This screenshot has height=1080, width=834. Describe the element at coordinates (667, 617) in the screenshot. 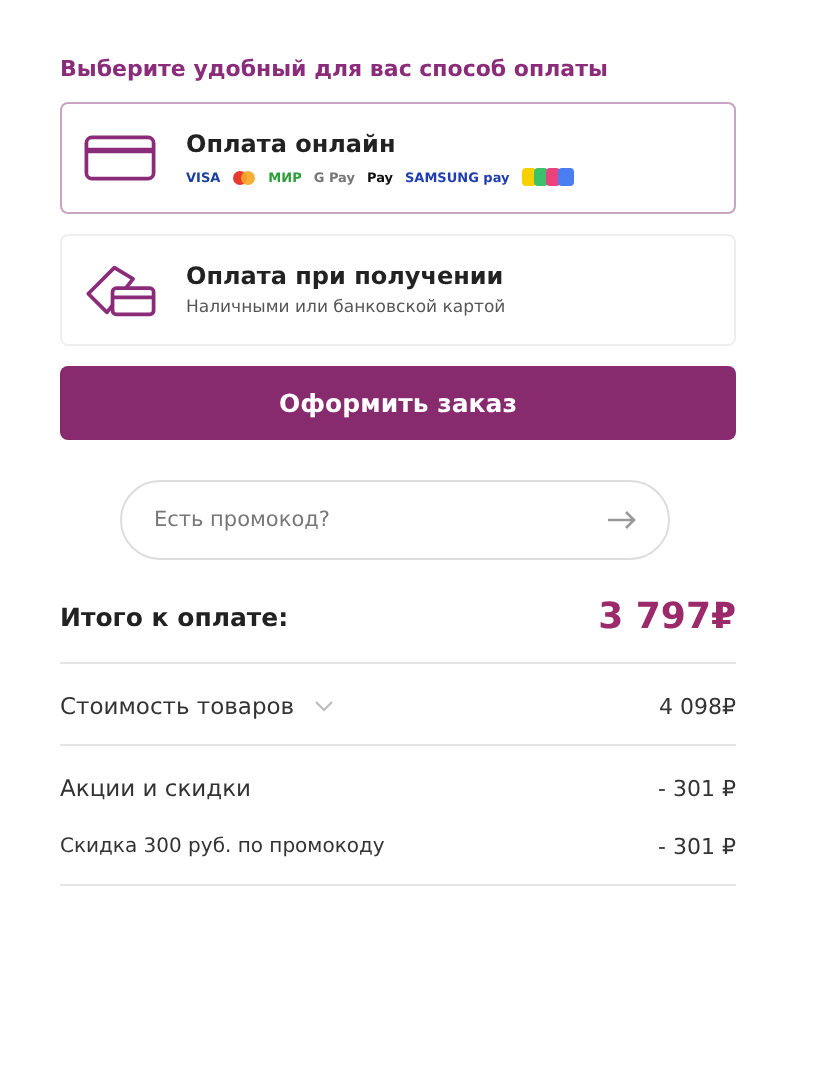

I see `total-value: 3 797₽` at that location.